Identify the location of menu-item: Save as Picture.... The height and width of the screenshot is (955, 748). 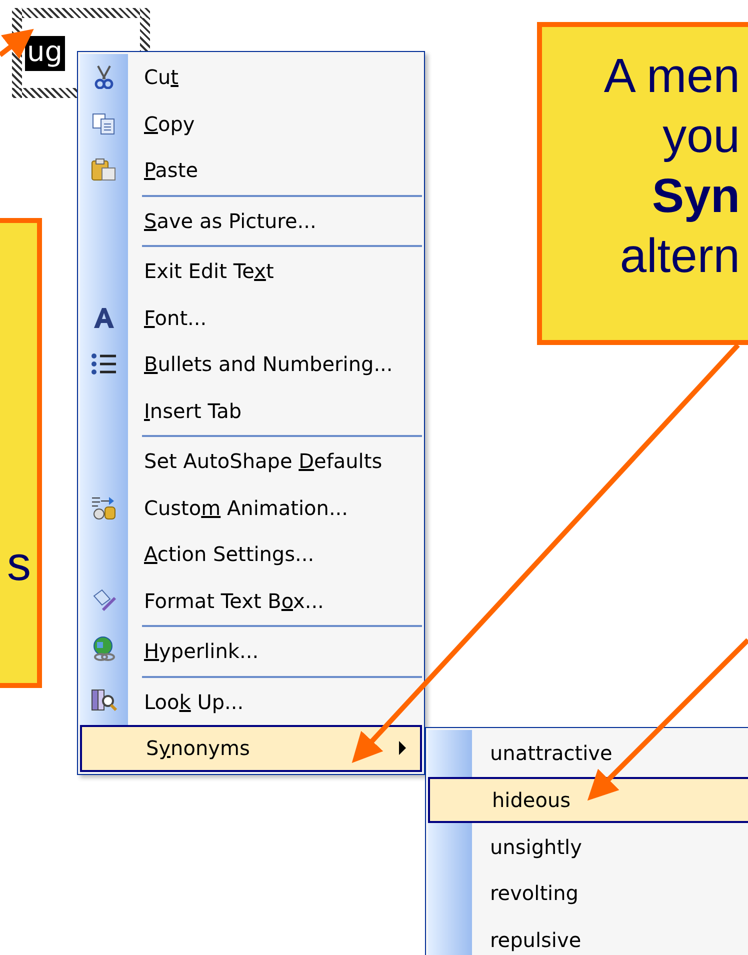
(251, 219).